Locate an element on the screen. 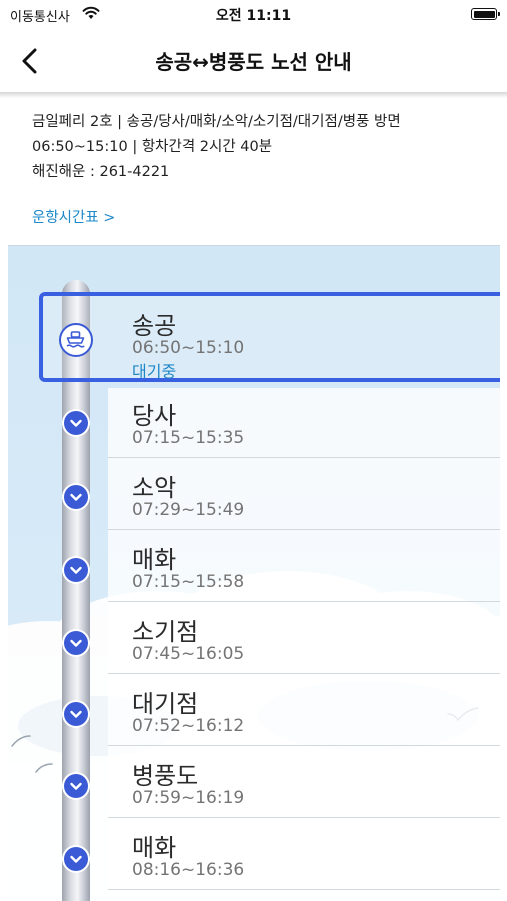 This screenshot has height=901, width=507. stop-item: 당사 07:15~15:35 is located at coordinates (304, 423).